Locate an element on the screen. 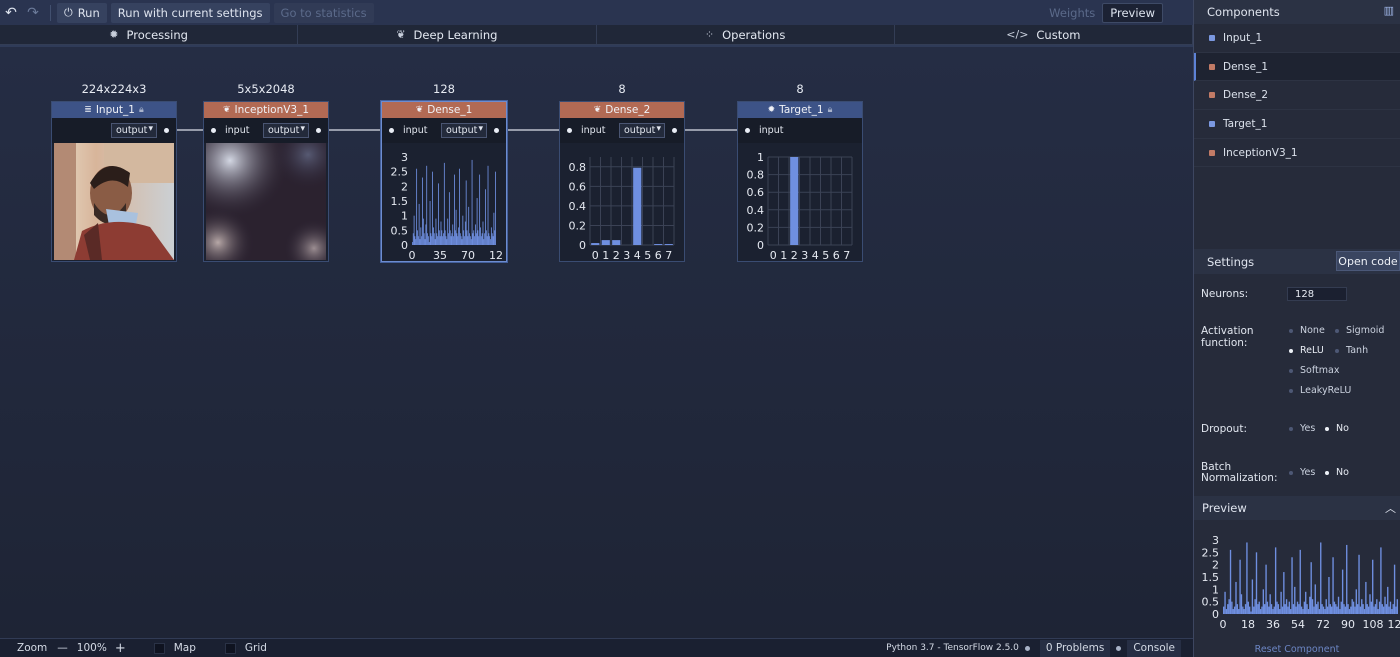 This screenshot has width=1400, height=657. node-header: ≣ Input_1 🔒︎ is located at coordinates (114, 110).